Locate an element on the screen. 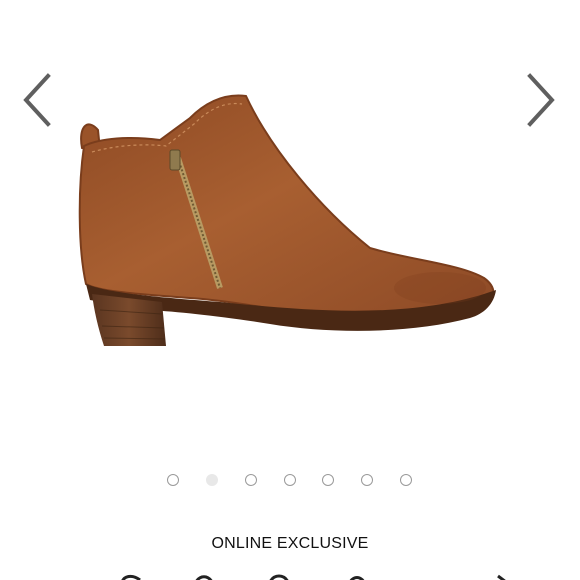 This screenshot has width=580, height=580. previous-image-button is located at coordinates (37, 100).